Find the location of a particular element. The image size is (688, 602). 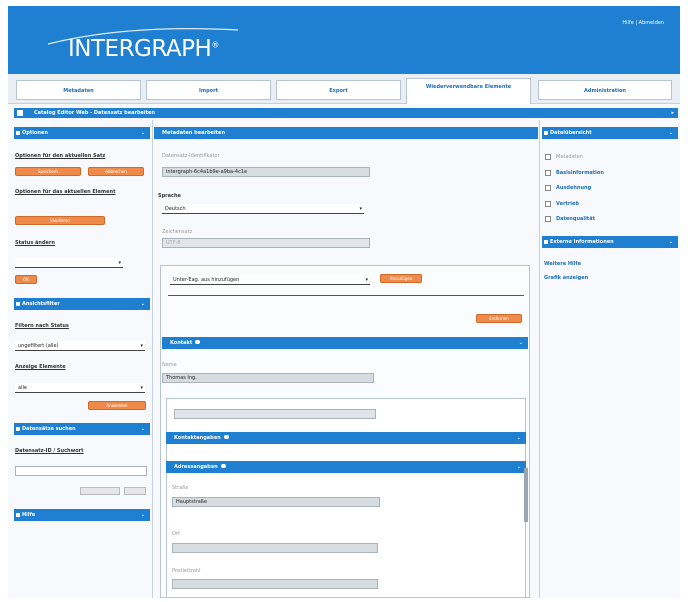

validate-button: Validieren is located at coordinates (60, 220).